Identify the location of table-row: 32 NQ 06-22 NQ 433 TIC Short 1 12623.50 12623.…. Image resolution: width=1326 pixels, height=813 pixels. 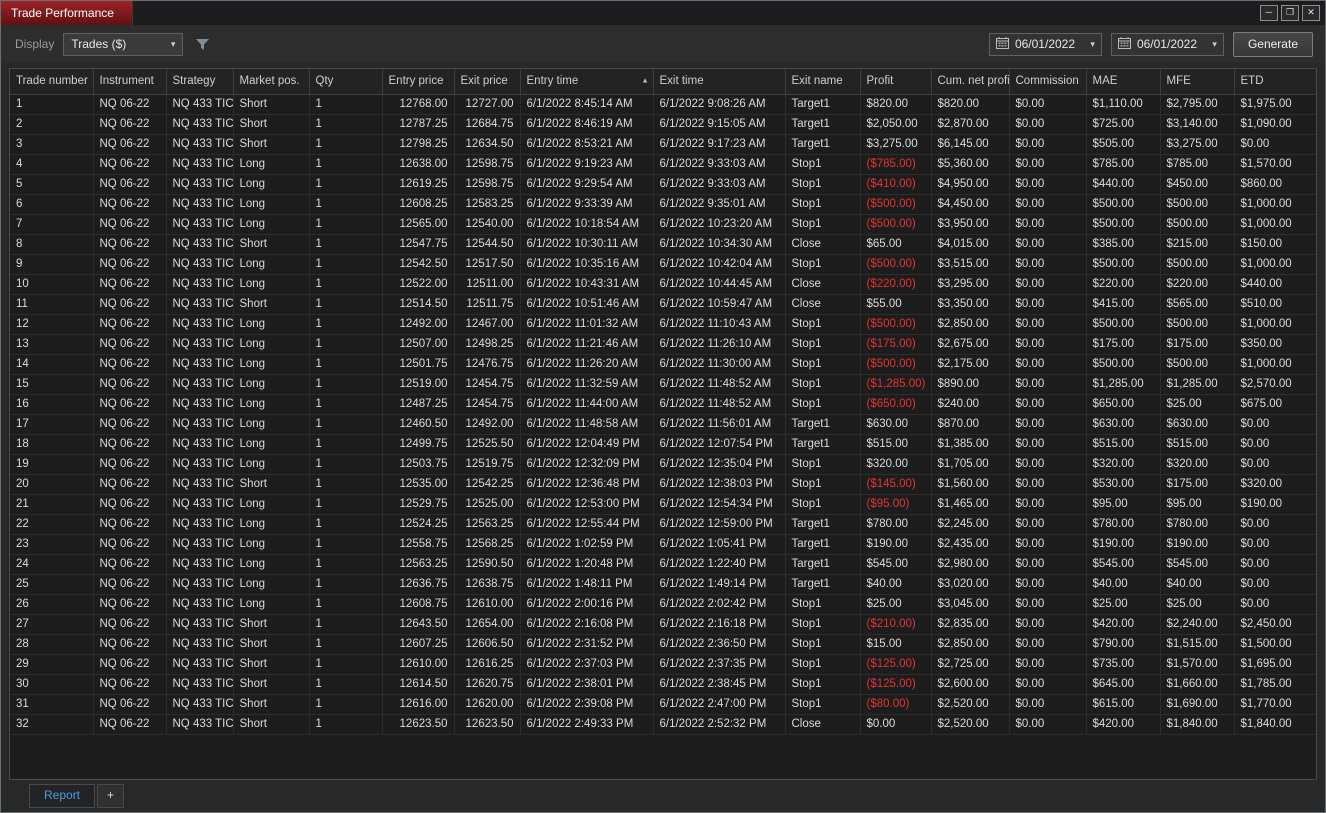
(663, 724).